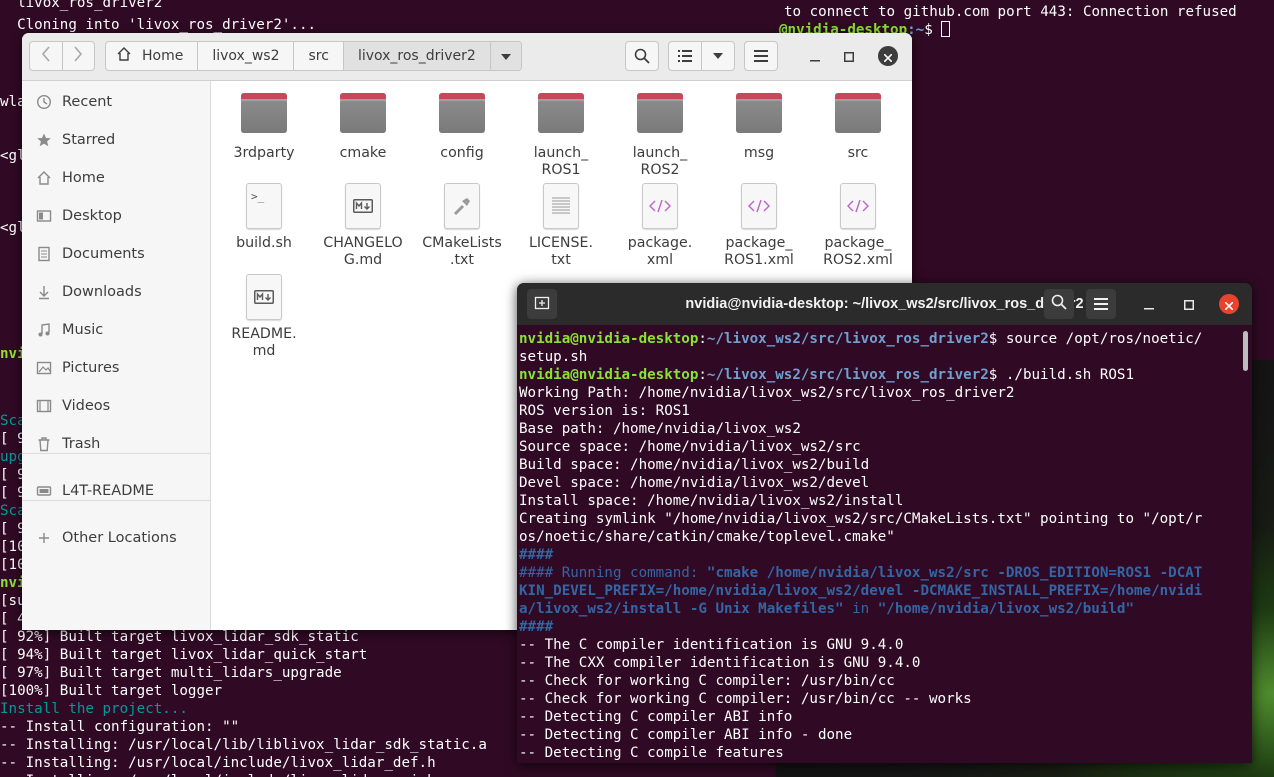 Image resolution: width=1274 pixels, height=777 pixels. Describe the element at coordinates (264, 153) in the screenshot. I see `file-name: 3rdparty` at that location.